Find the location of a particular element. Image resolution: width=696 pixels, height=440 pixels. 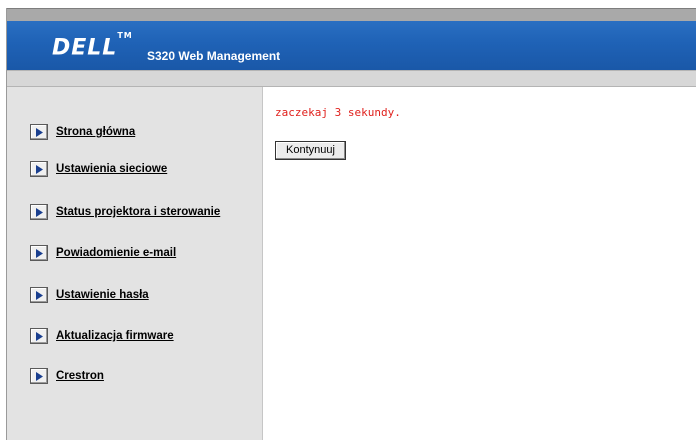

sidebar-item-label: Aktualizacja firmware is located at coordinates (115, 336).